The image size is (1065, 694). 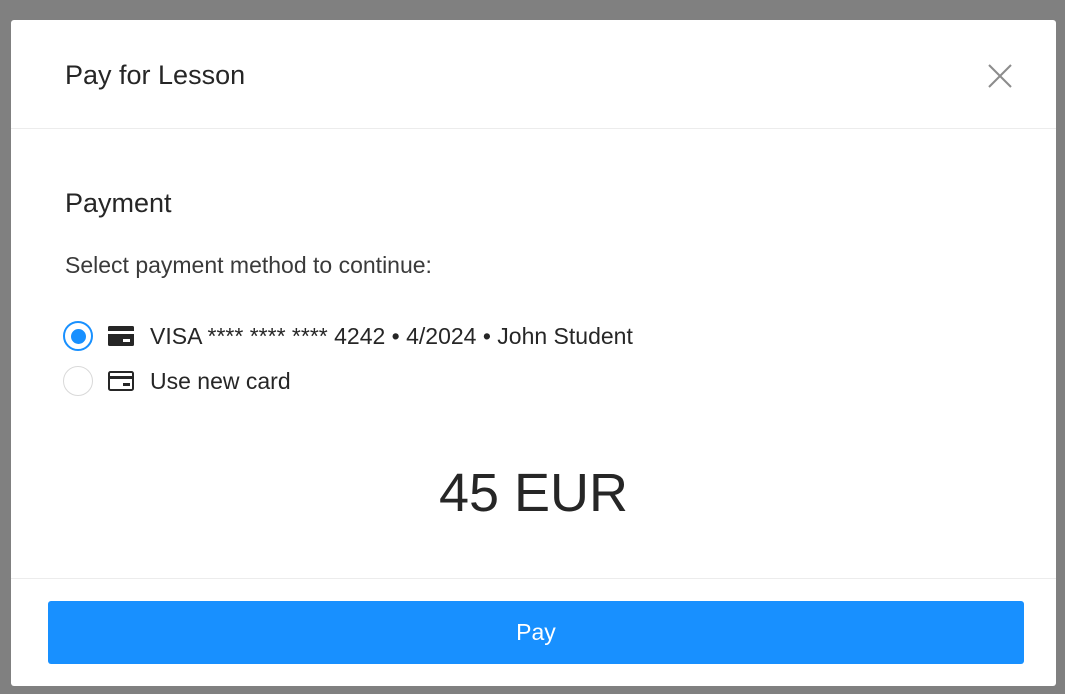 What do you see at coordinates (121, 336) in the screenshot?
I see `credit-card-filled-icon` at bounding box center [121, 336].